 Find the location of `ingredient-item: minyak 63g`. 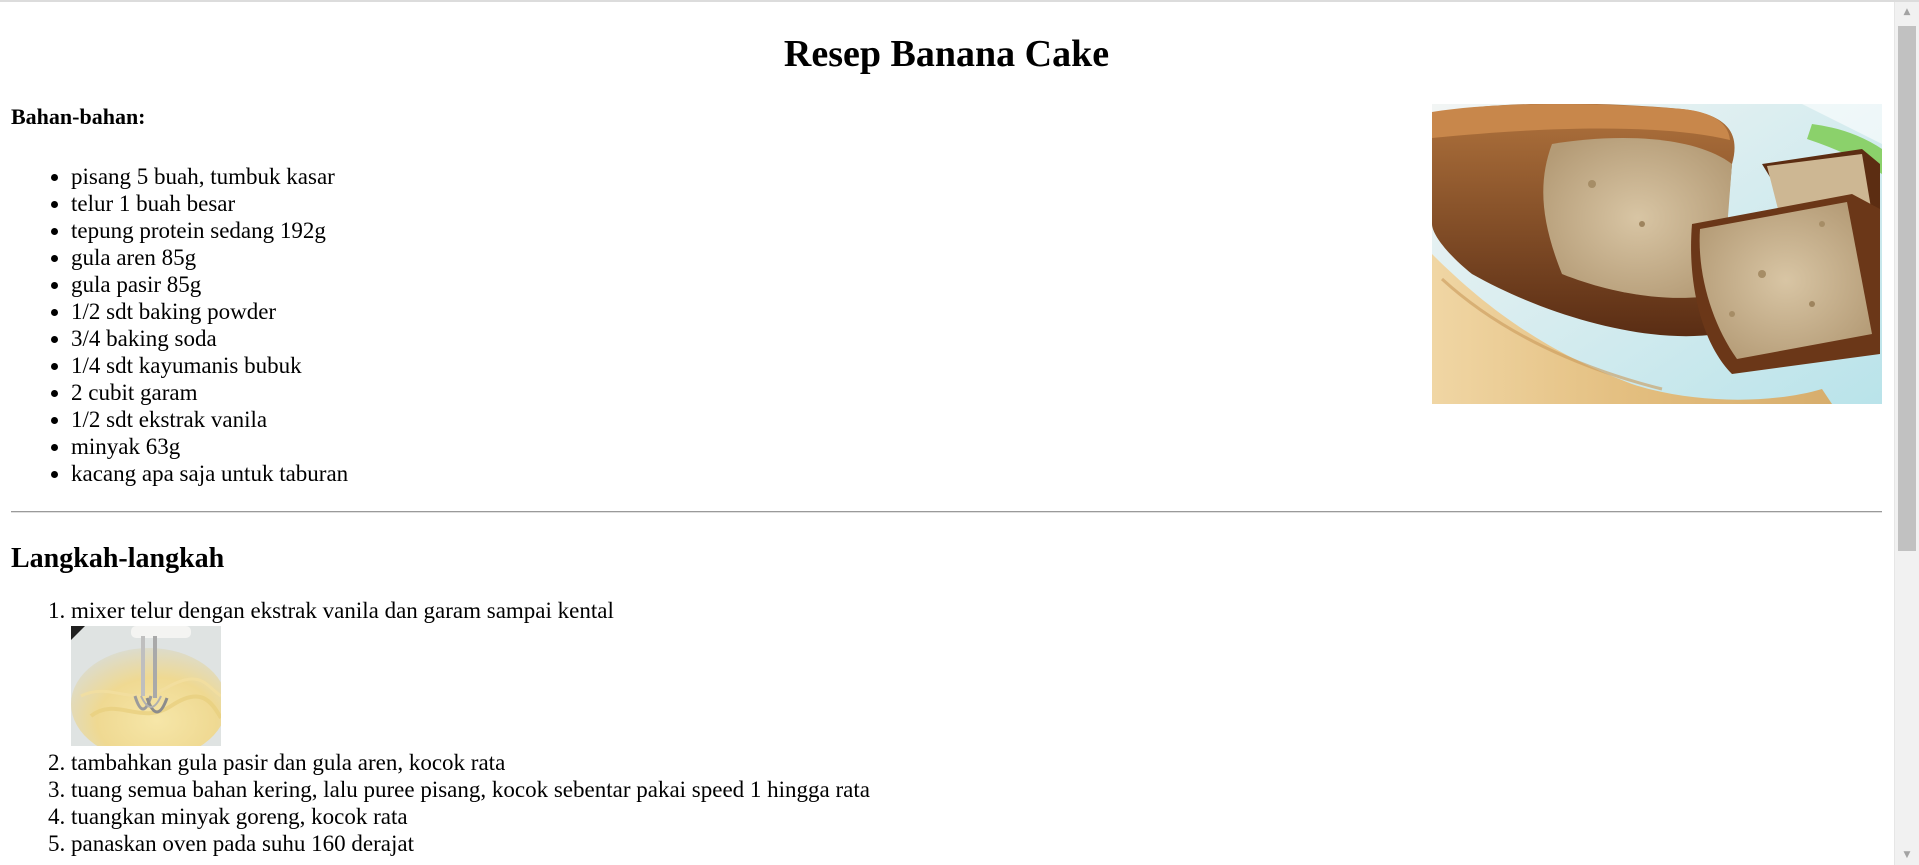

ingredient-item: minyak 63g is located at coordinates (976, 446).